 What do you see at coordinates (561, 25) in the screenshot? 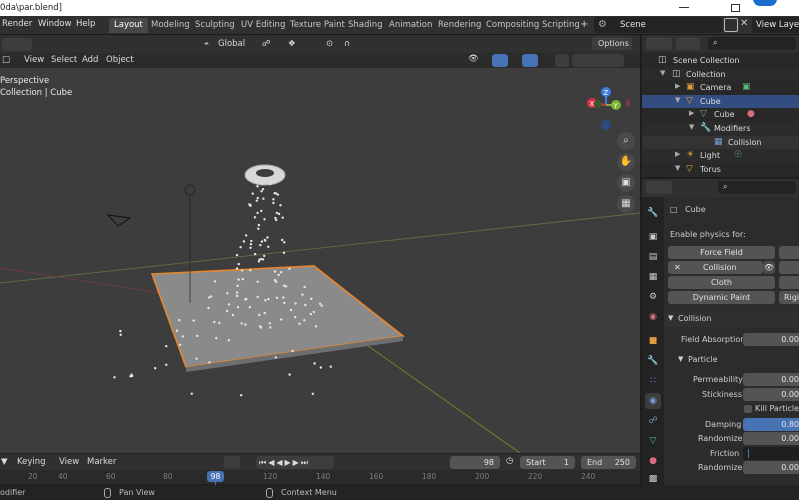
I see `tab-scripting: Scripting` at bounding box center [561, 25].